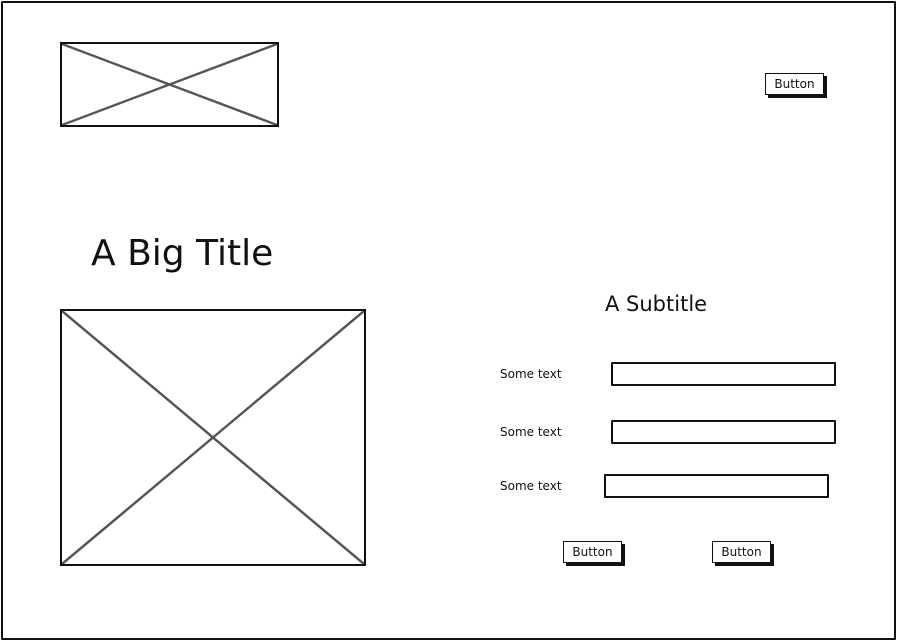 The width and height of the screenshot is (900, 644). Describe the element at coordinates (794, 84) in the screenshot. I see `header-button: Button` at that location.